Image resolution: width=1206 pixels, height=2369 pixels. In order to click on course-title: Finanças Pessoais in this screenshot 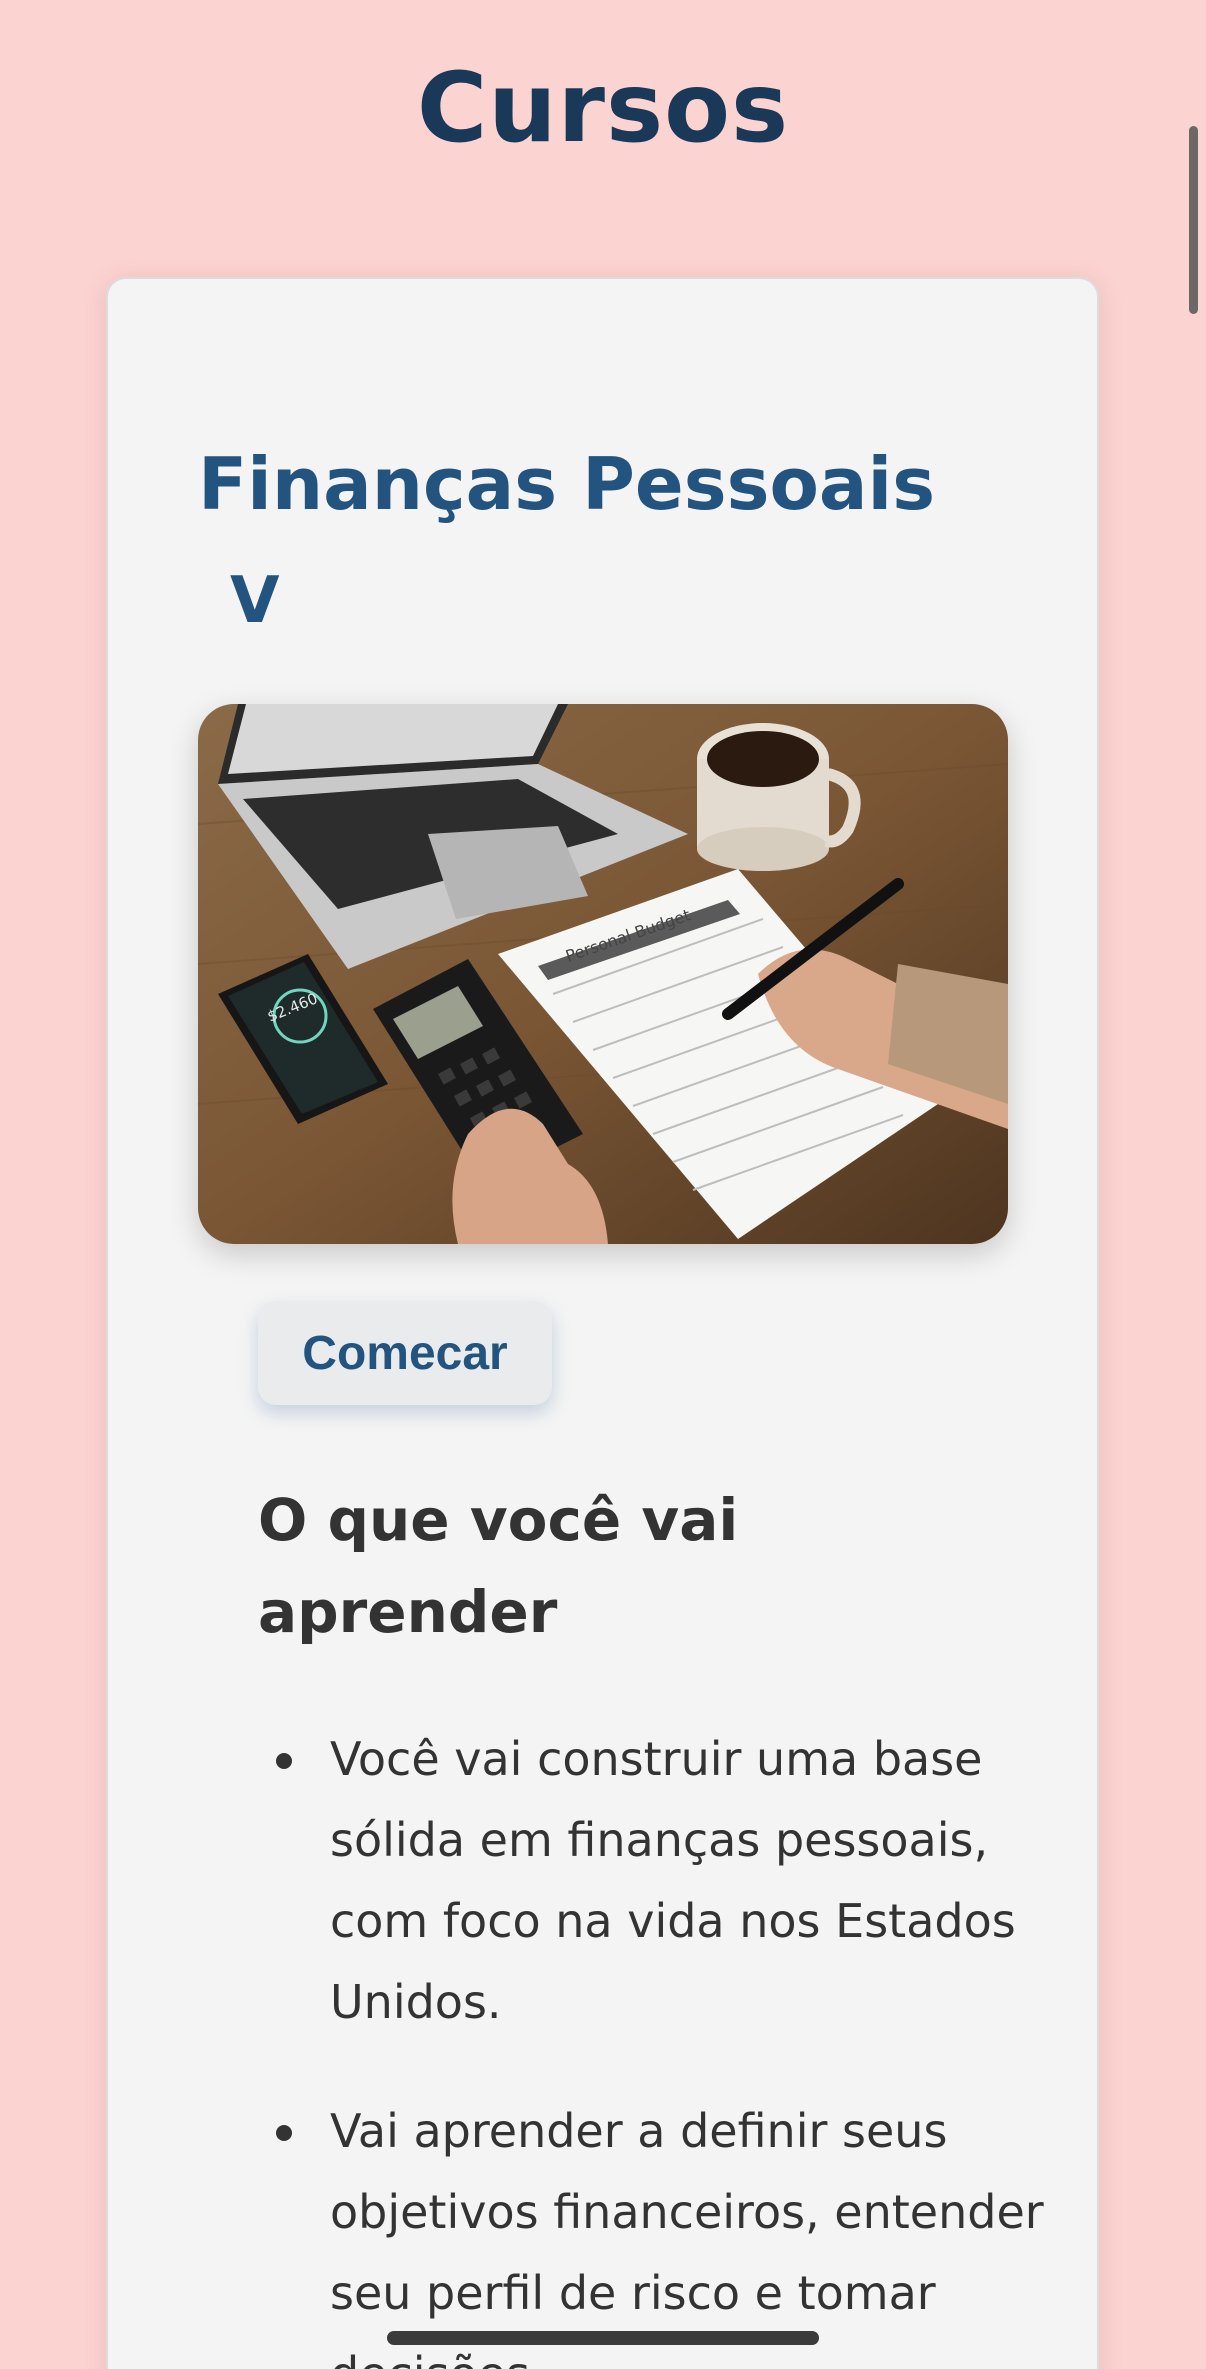, I will do `click(567, 484)`.